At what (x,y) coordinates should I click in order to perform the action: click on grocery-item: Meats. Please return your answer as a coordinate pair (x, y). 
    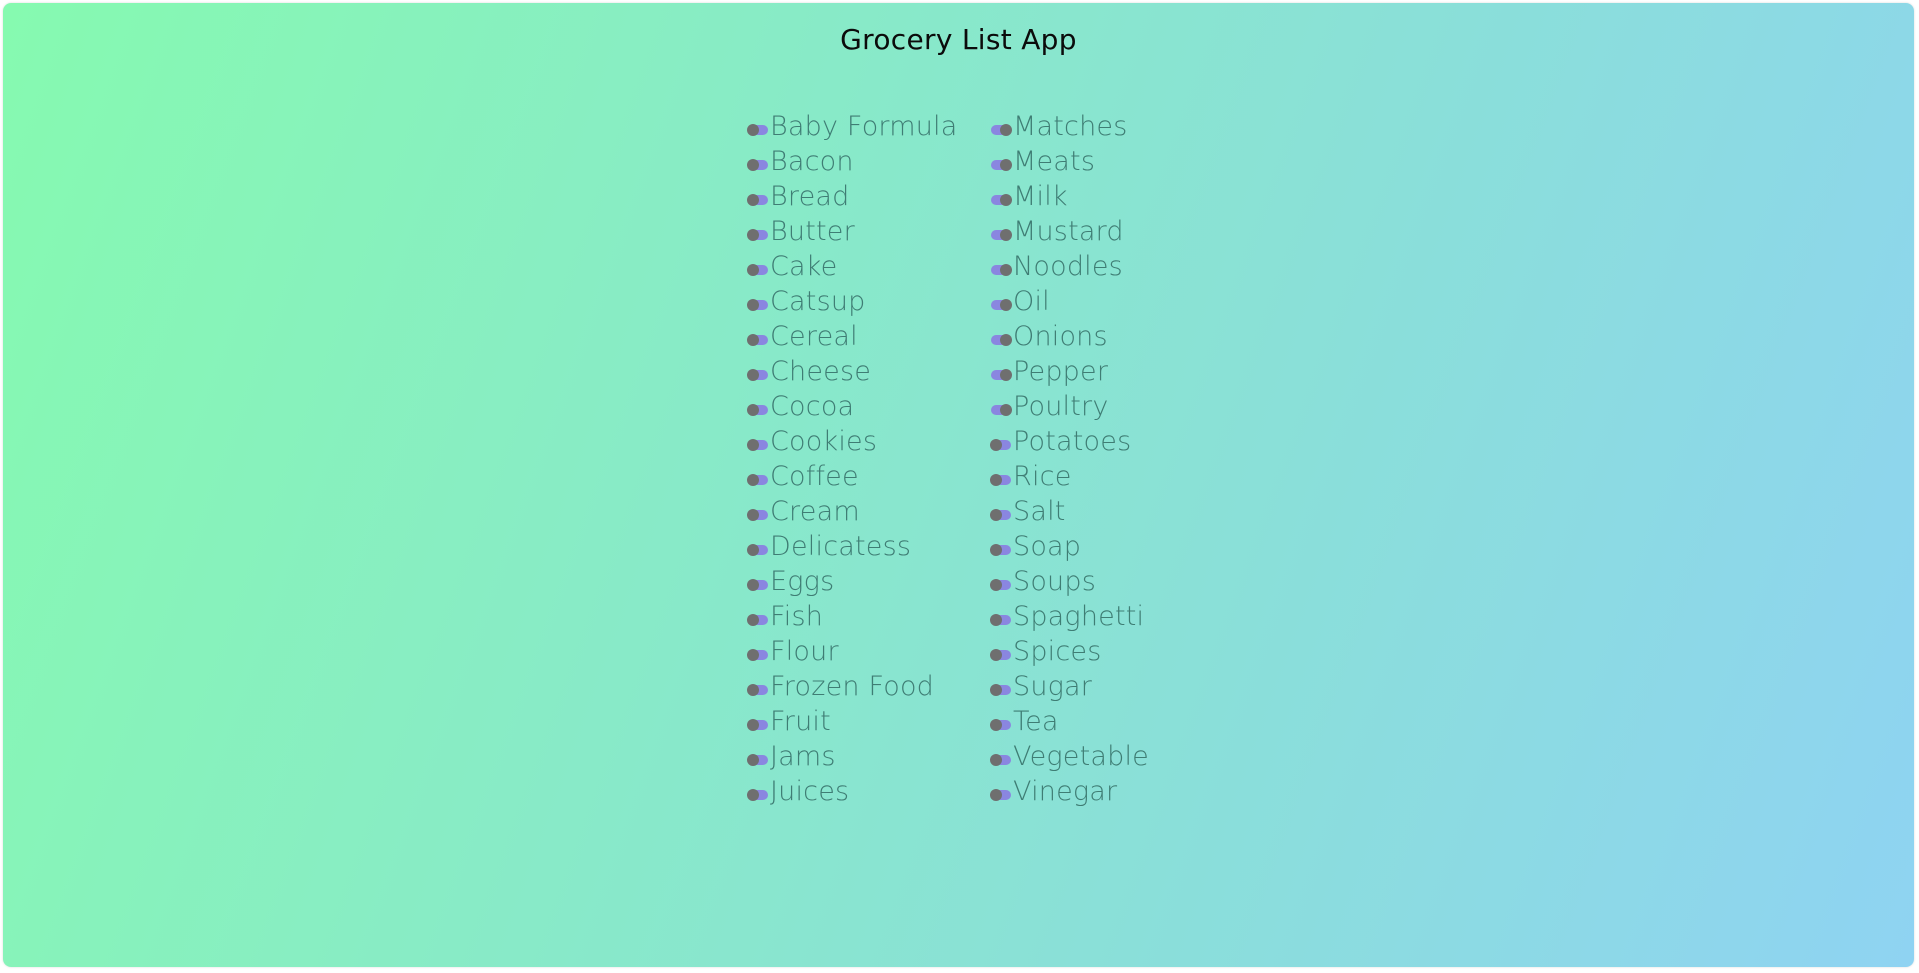
    Looking at the image, I should click on (1069, 161).